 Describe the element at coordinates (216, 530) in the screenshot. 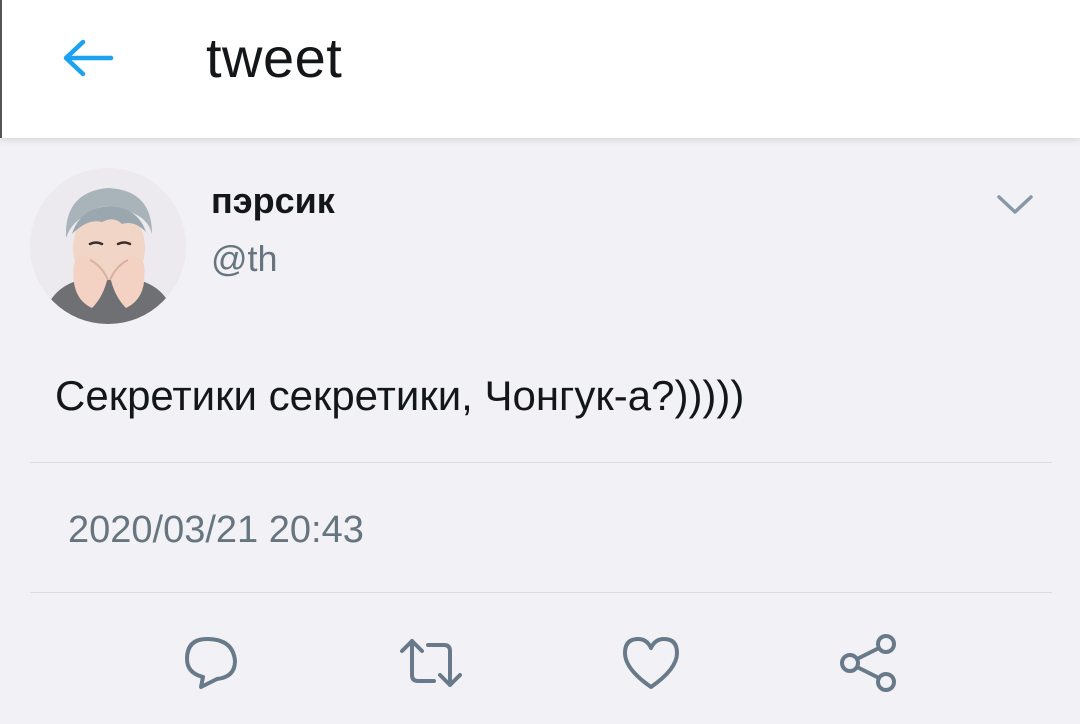

I see `tweet-timestamp: 2020/03/21 20:43` at that location.